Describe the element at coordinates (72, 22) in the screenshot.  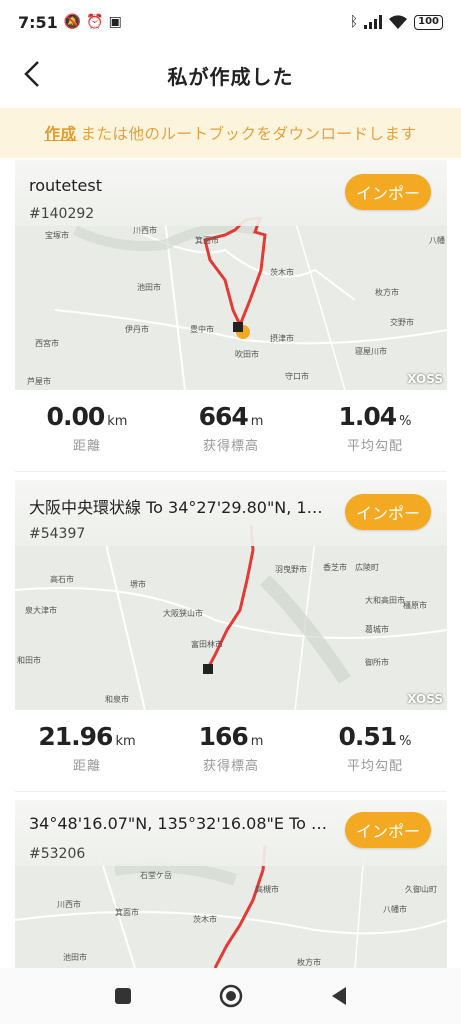
I see `notification-muted-icon: 🔕` at that location.